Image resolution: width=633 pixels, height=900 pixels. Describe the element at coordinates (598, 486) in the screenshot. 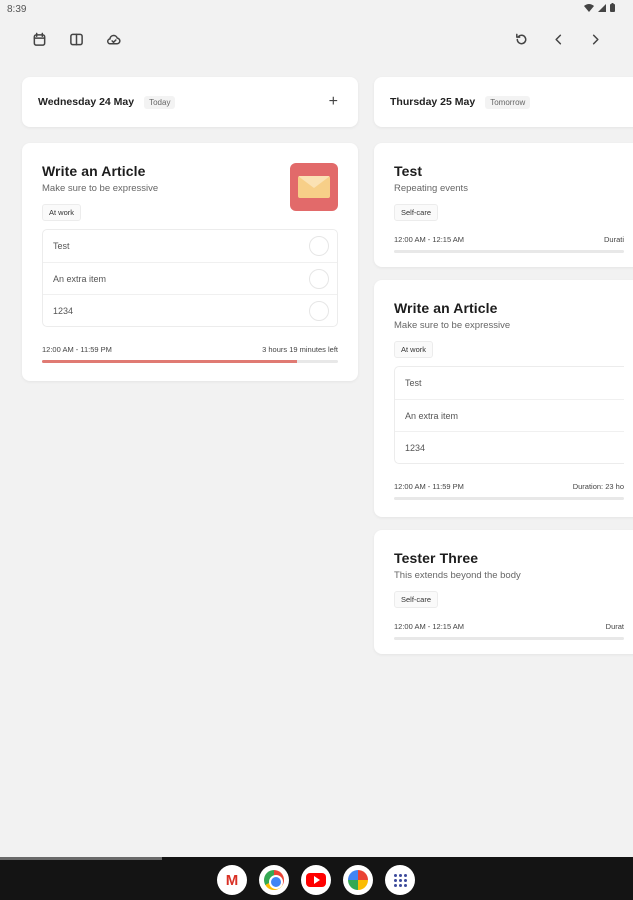

I see `event-duration: Duration: 23 ho` at that location.